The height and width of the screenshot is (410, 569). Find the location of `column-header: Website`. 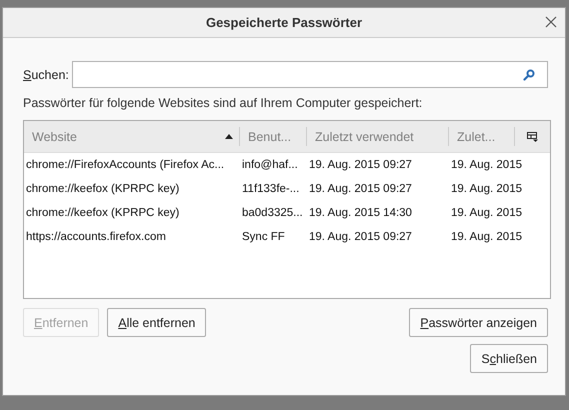

column-header: Website is located at coordinates (132, 136).